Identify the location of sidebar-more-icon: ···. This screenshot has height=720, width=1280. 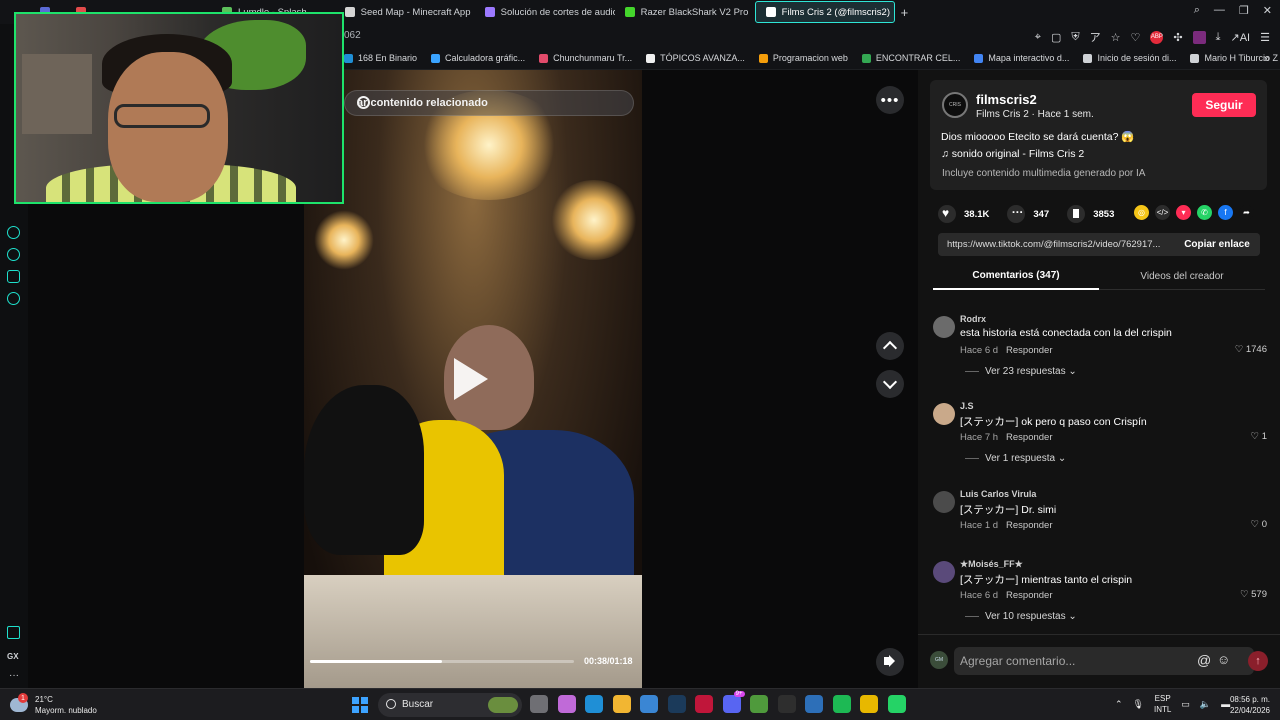
(14, 675).